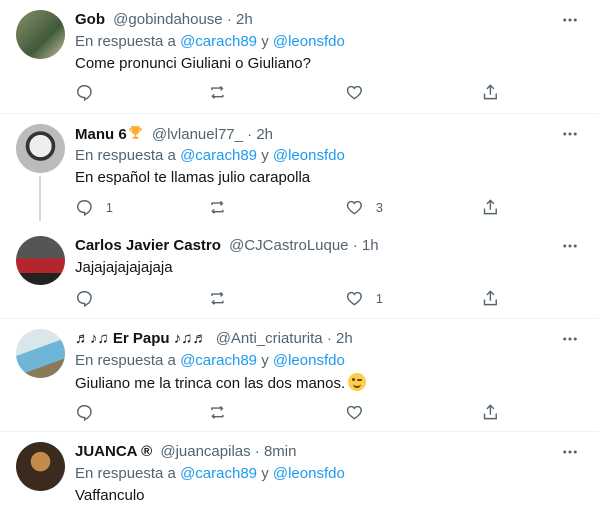 Image resolution: width=598 pixels, height=506 pixels. I want to click on tweet-text-row: Giuliano me la trinca con las dos manos., so click(326, 383).